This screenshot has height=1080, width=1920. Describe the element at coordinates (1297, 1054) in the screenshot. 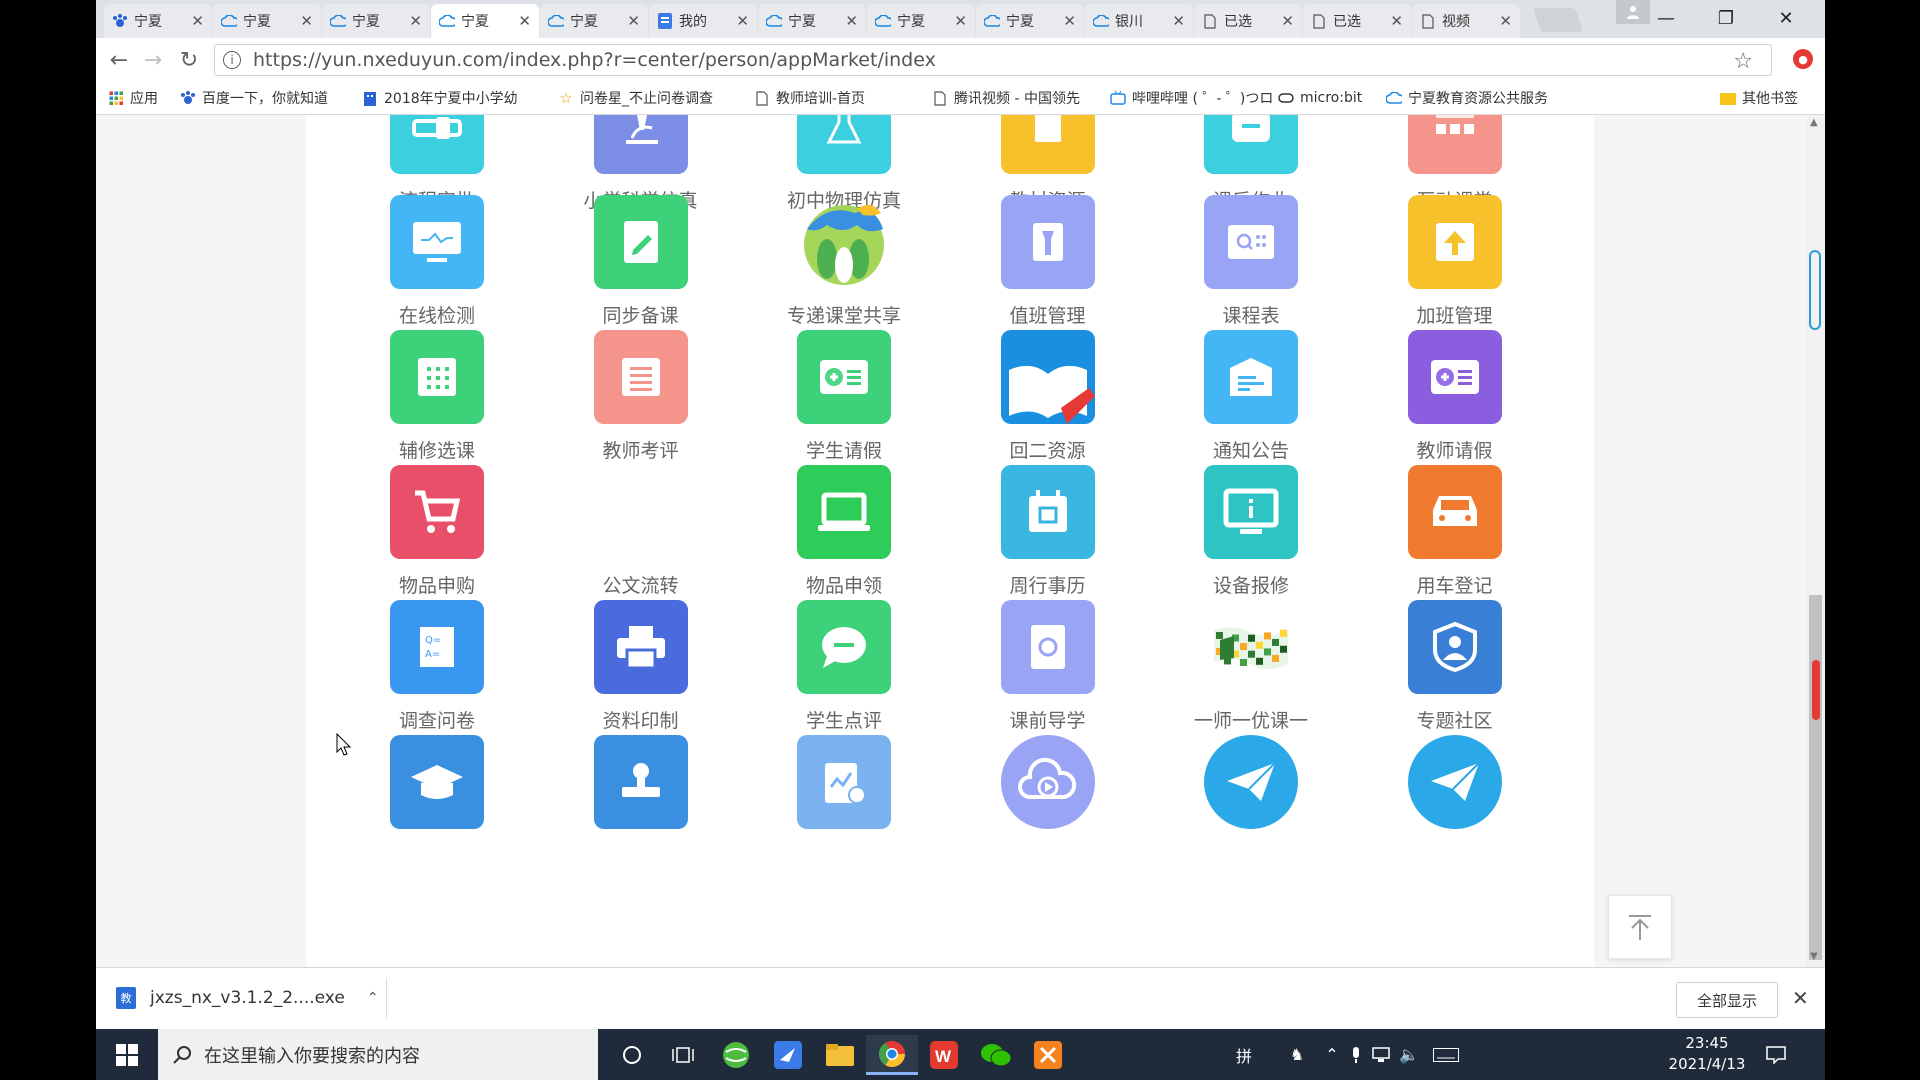

I see `people-icon: ♞` at that location.